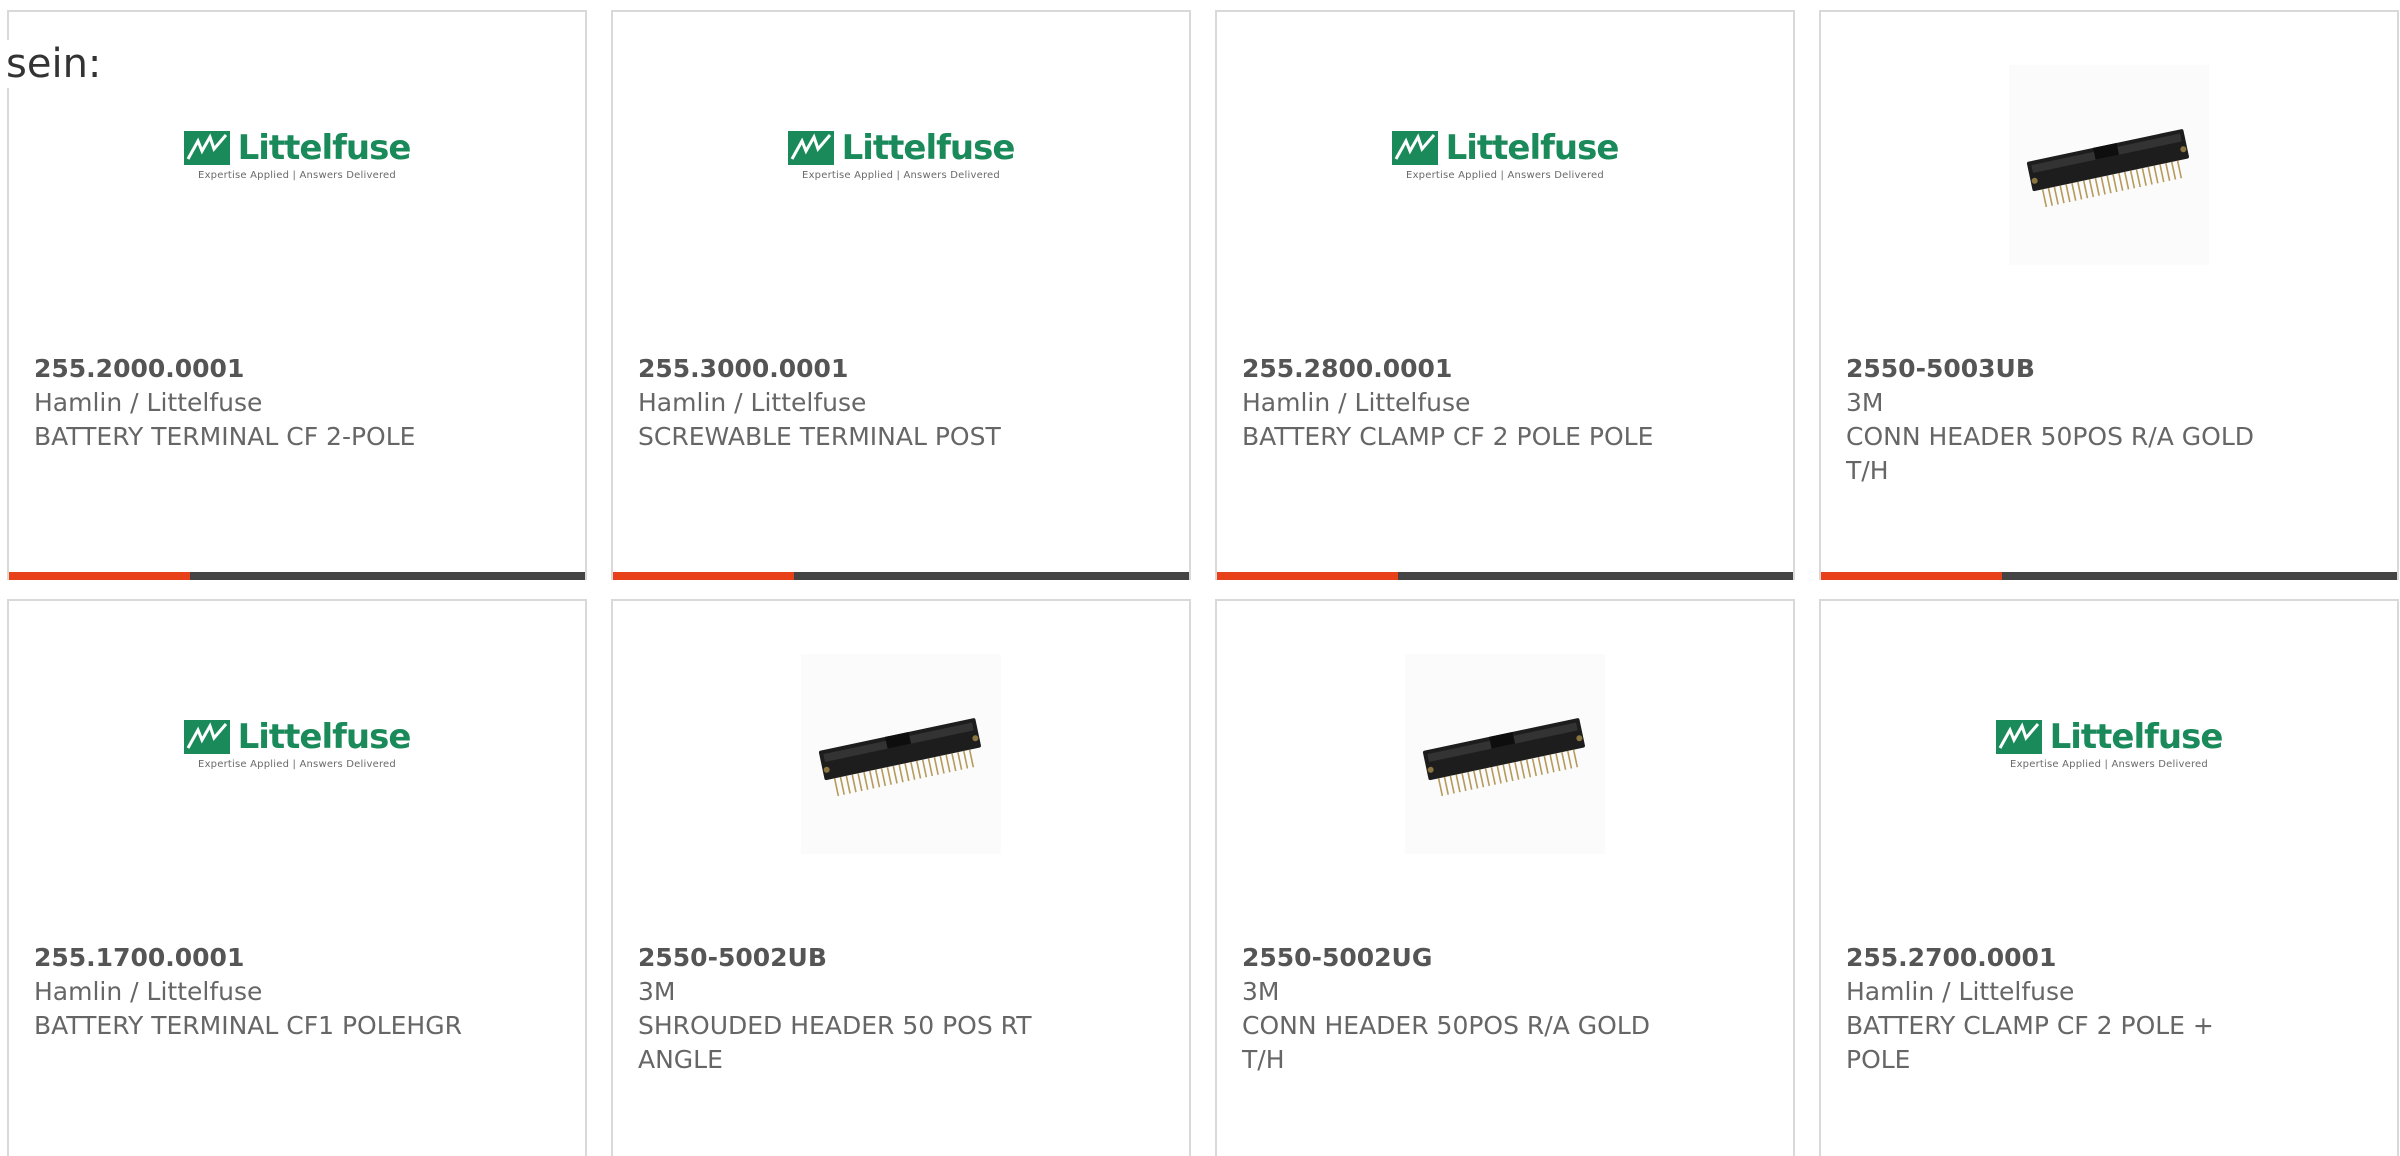 This screenshot has width=2400, height=1156. I want to click on part-number: 255.1700.0001, so click(254, 958).